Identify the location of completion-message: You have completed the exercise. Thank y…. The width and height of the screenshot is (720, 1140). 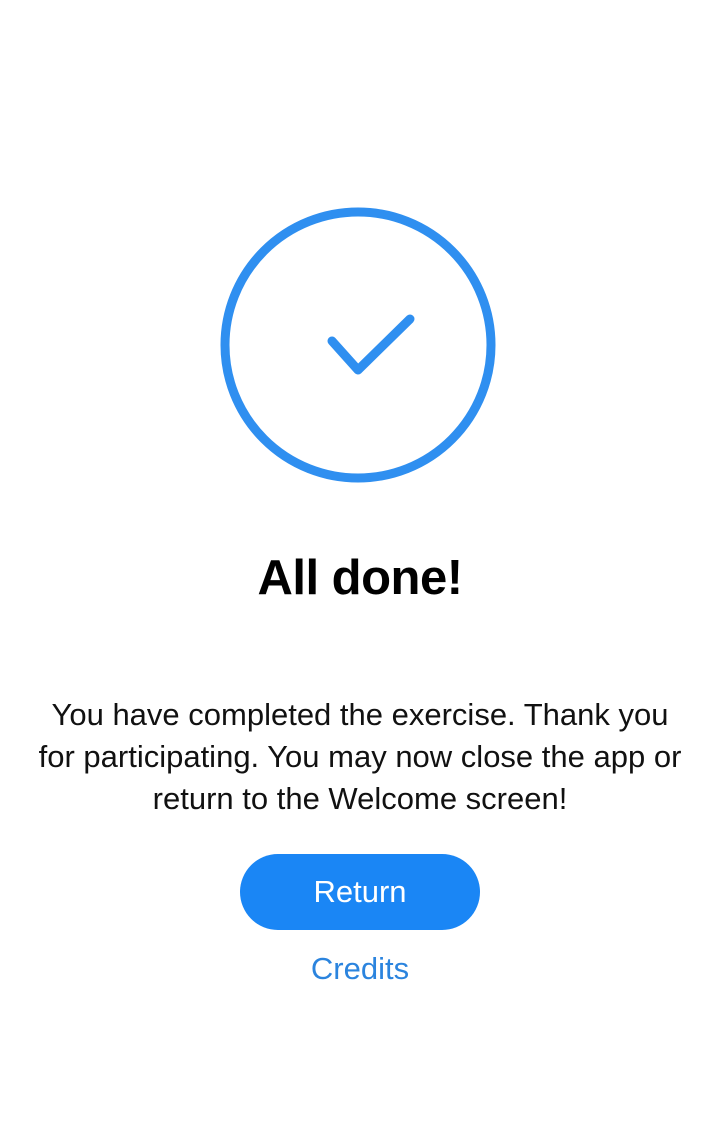
(360, 756).